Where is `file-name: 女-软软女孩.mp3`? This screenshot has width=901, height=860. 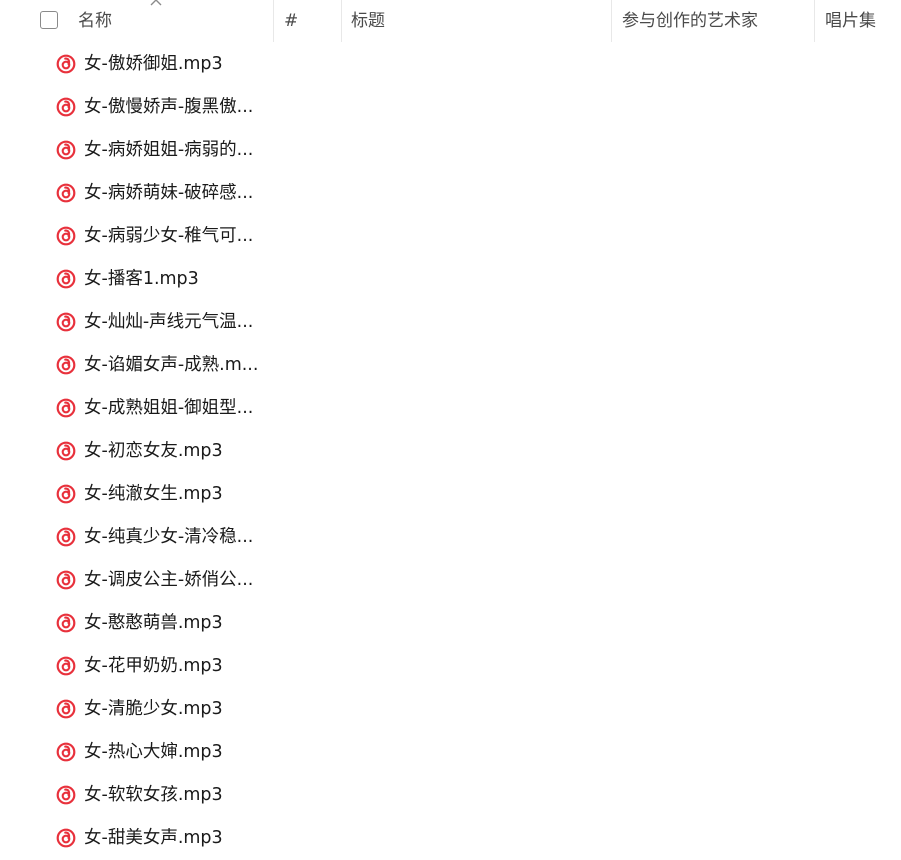 file-name: 女-软软女孩.mp3 is located at coordinates (153, 795).